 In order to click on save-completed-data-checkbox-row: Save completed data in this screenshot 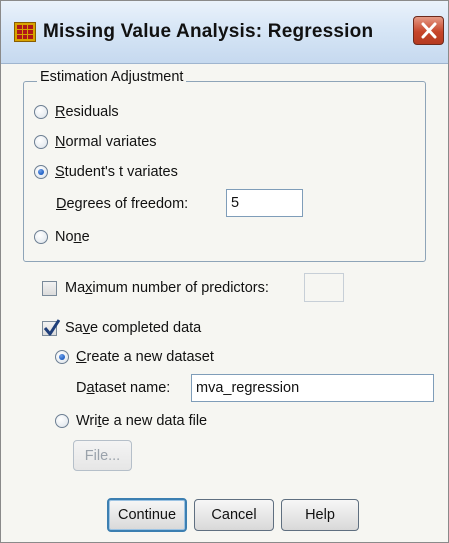, I will do `click(121, 328)`.